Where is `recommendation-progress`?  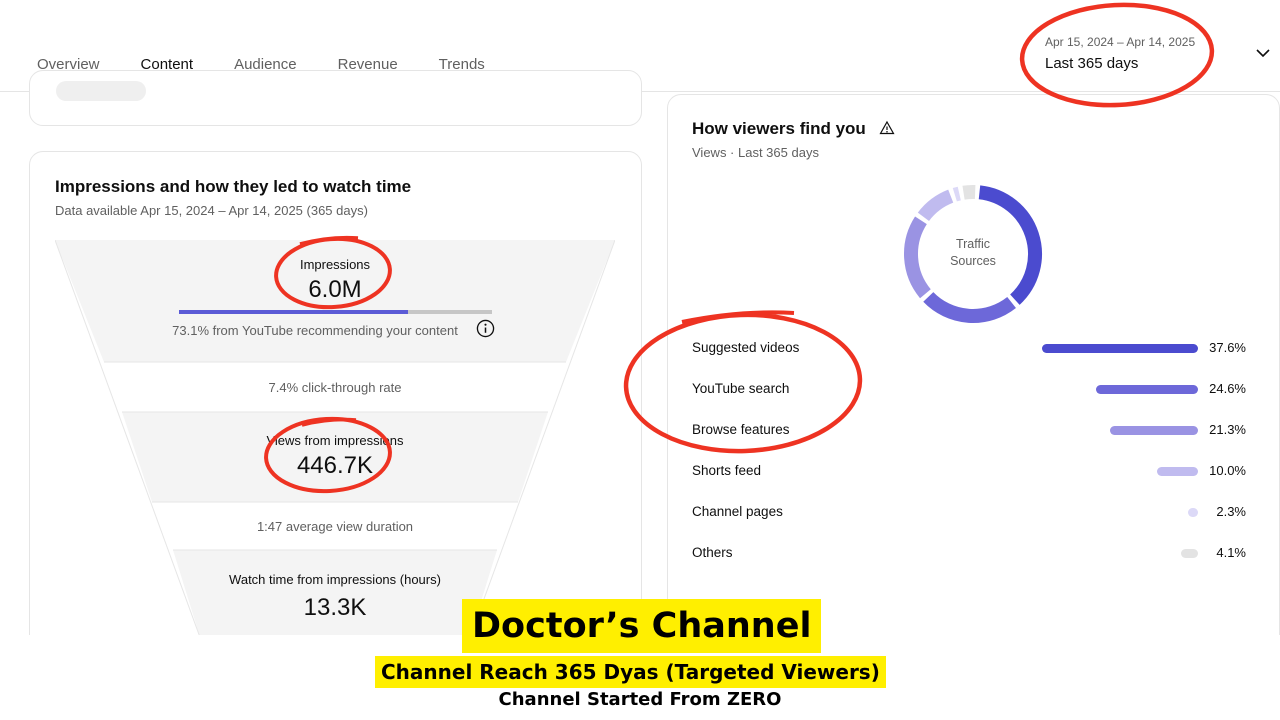
recommendation-progress is located at coordinates (335, 312).